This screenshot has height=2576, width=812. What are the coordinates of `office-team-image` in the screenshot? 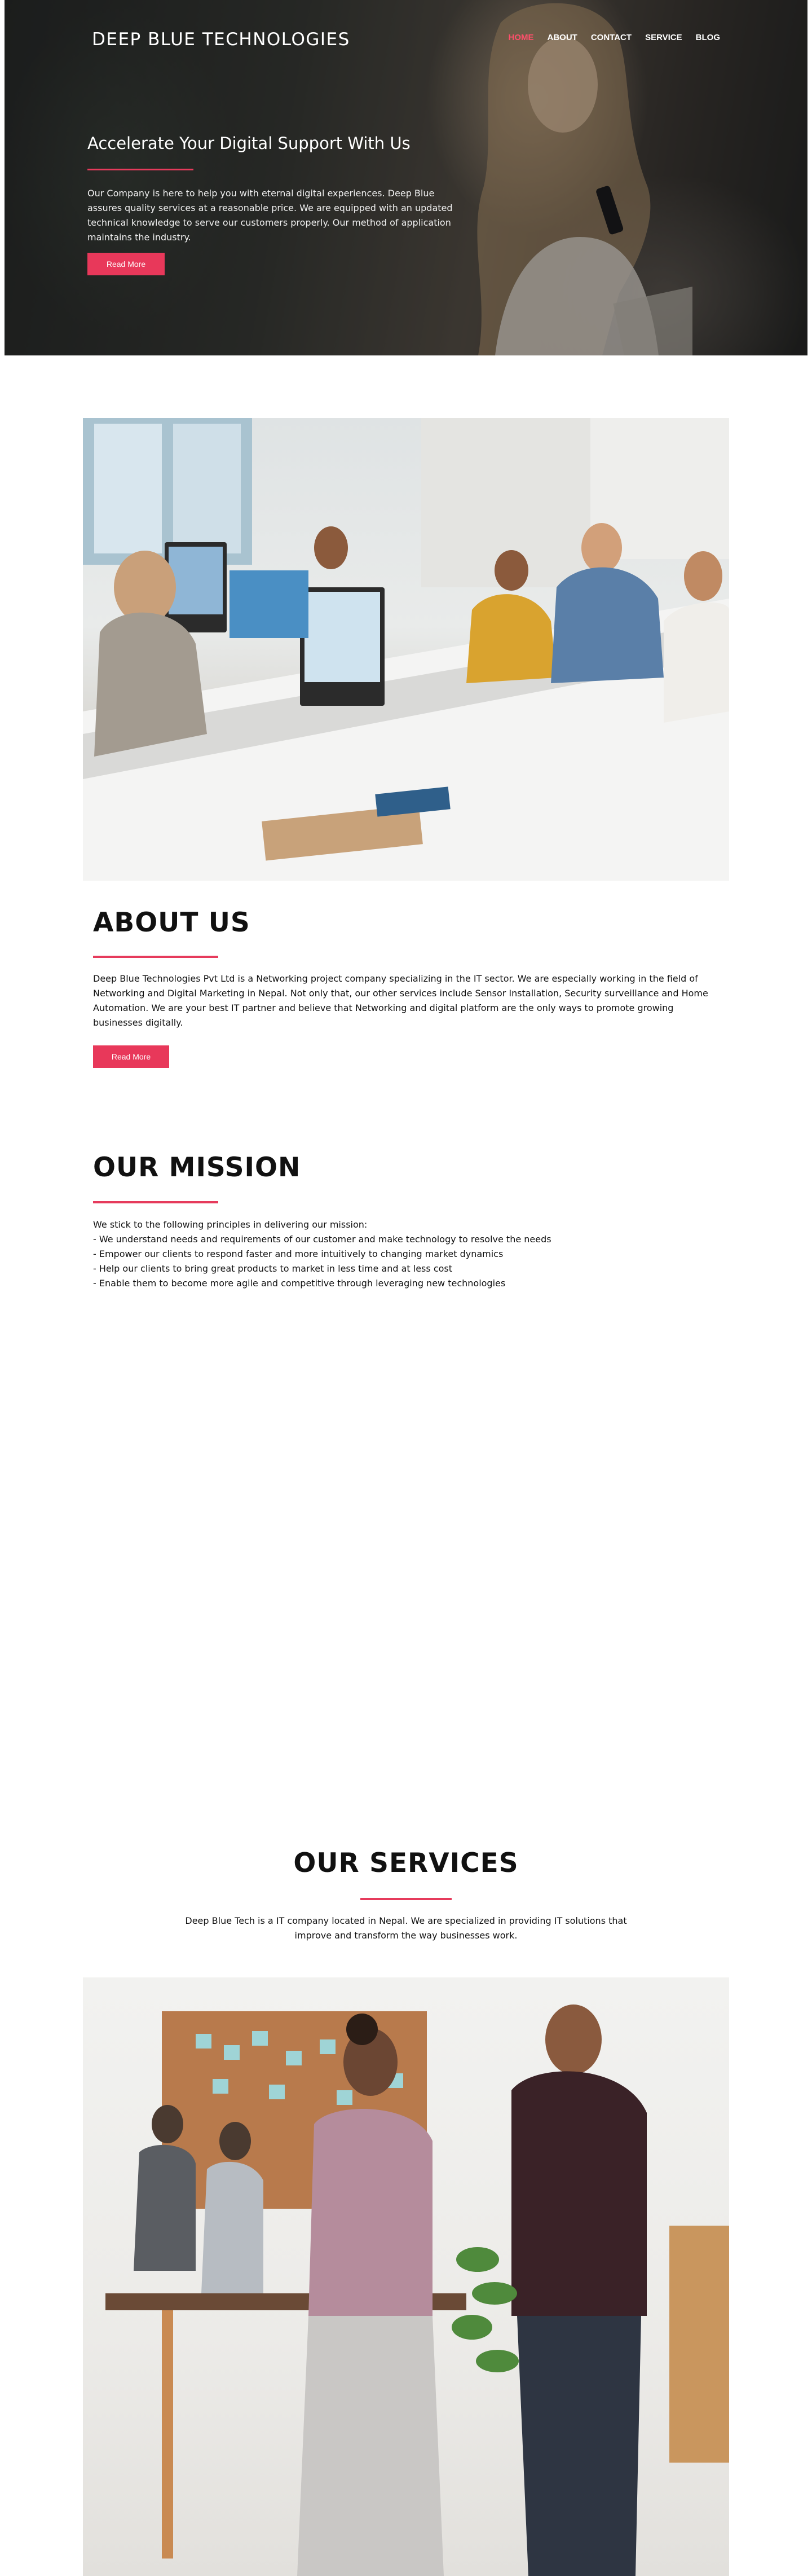 It's located at (406, 650).